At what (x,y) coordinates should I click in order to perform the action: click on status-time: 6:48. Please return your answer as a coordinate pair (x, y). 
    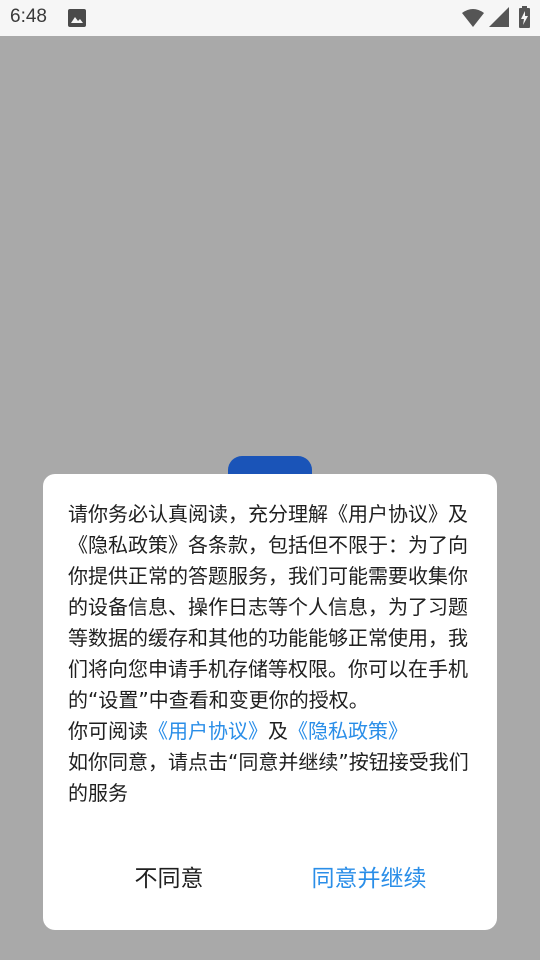
    Looking at the image, I should click on (28, 16).